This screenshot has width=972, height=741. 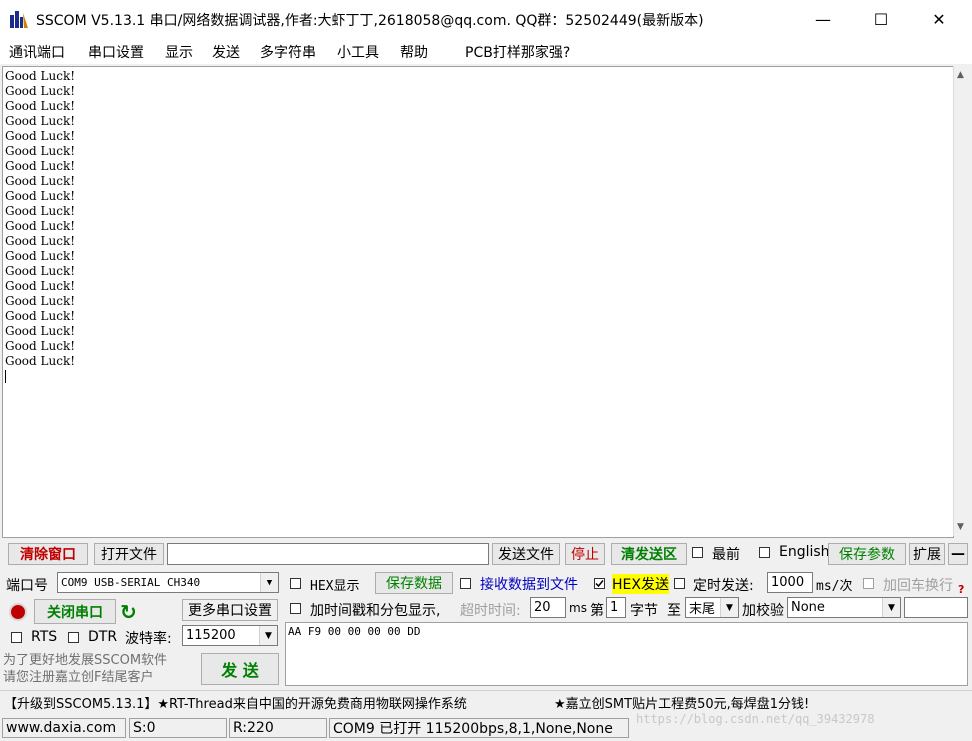 What do you see at coordinates (37, 52) in the screenshot?
I see `menu-comm-port: 通讯端口` at bounding box center [37, 52].